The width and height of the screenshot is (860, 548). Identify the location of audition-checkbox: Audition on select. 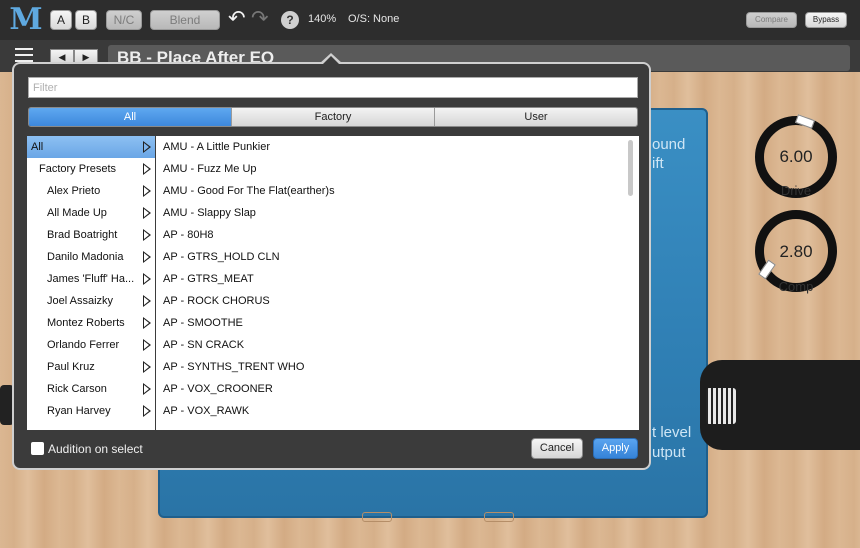
(87, 449).